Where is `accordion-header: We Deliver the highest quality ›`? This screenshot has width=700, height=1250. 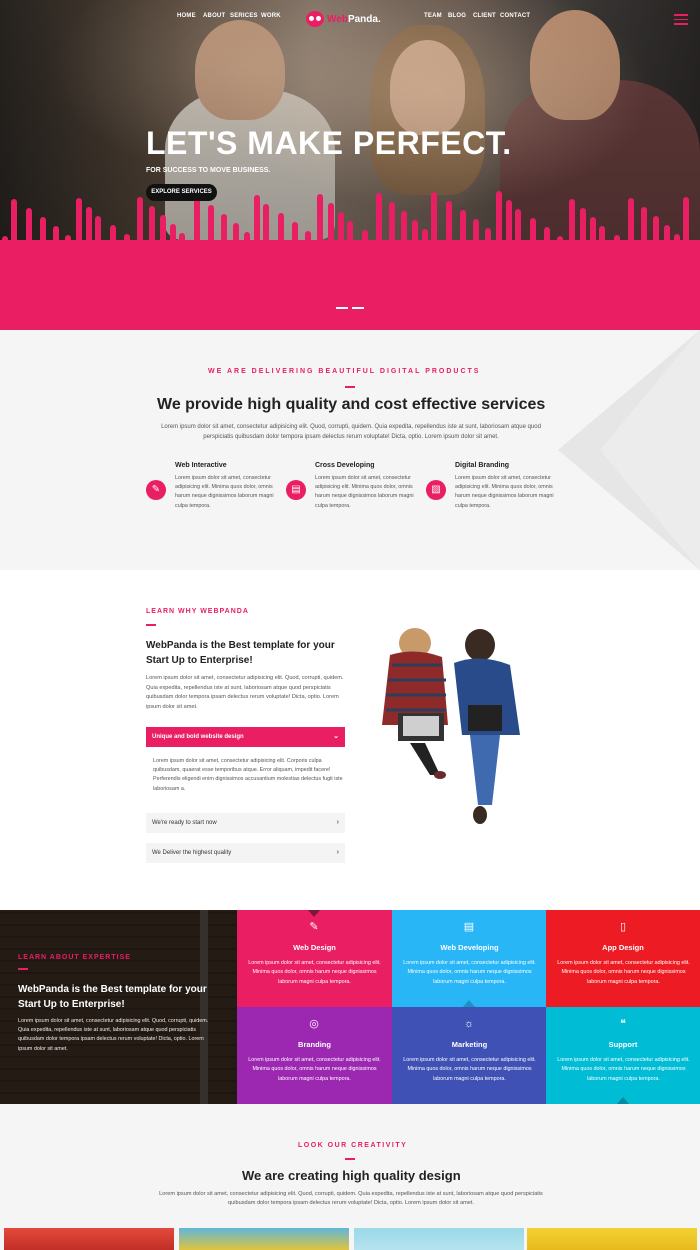 accordion-header: We Deliver the highest quality › is located at coordinates (245, 853).